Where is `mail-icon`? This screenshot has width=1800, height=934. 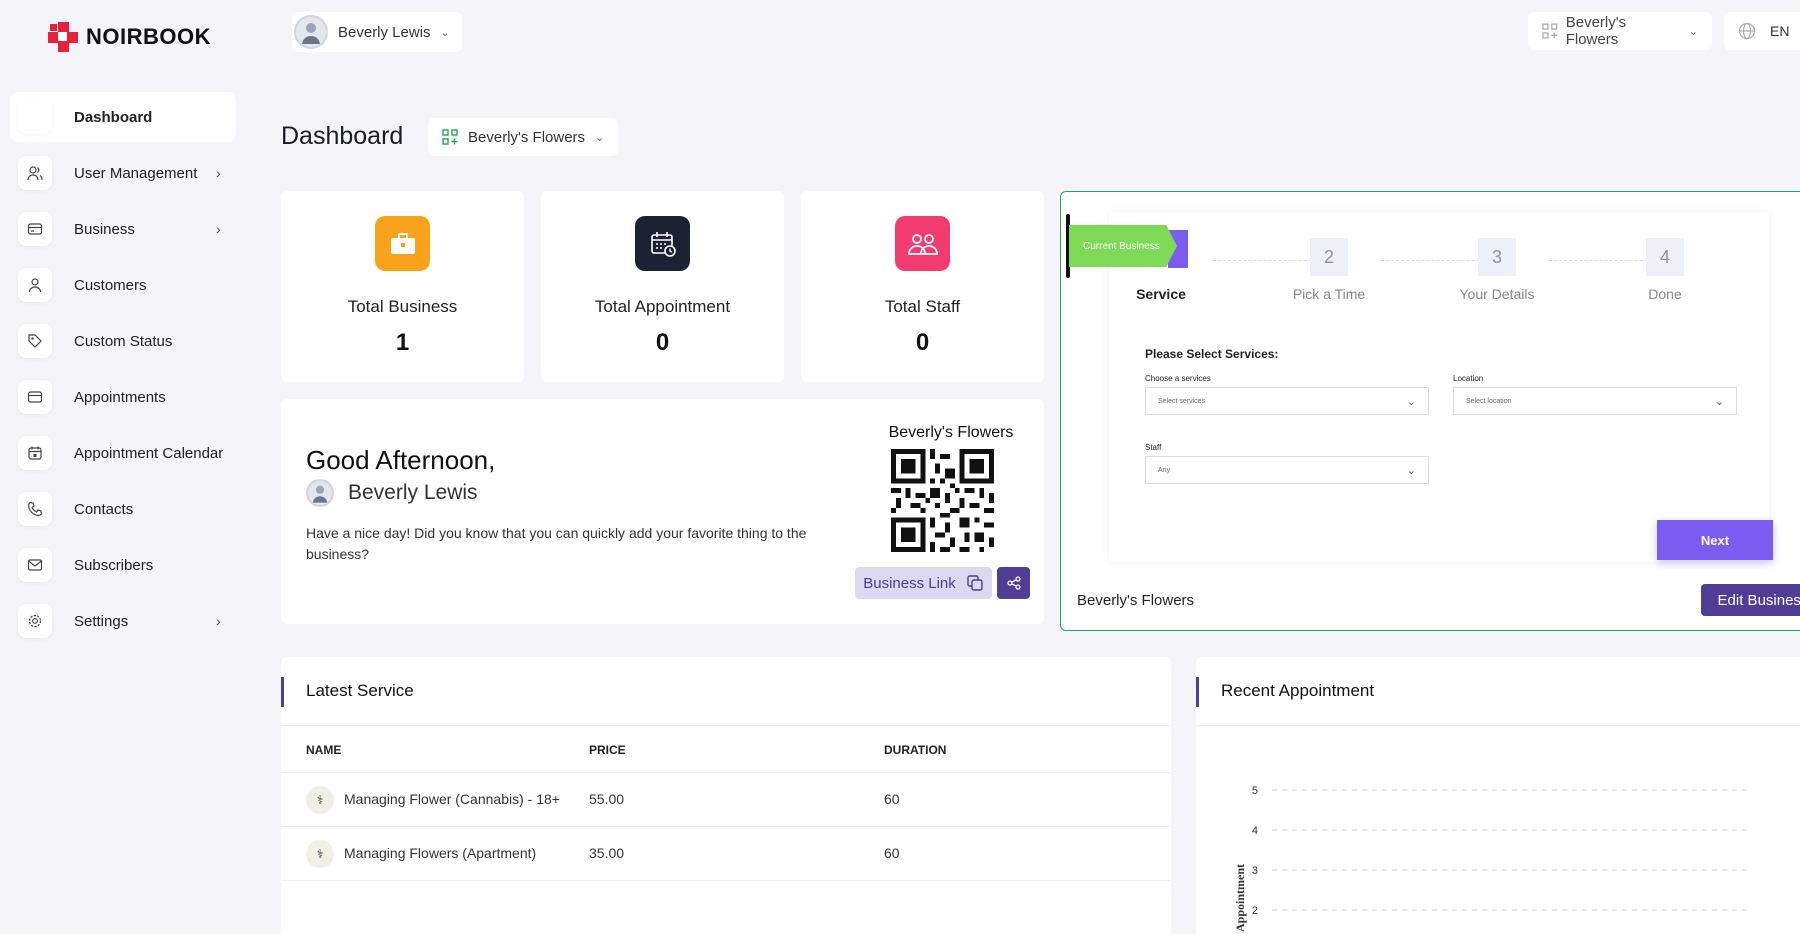
mail-icon is located at coordinates (35, 565).